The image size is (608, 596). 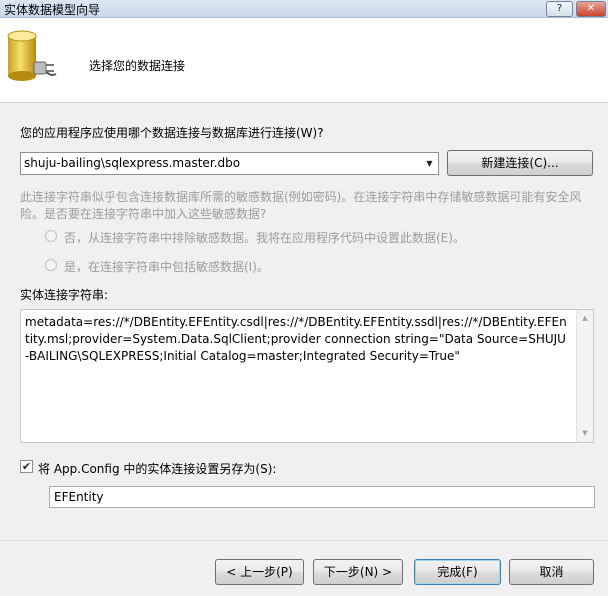 I want to click on finish-button: 完成(F), so click(x=457, y=572).